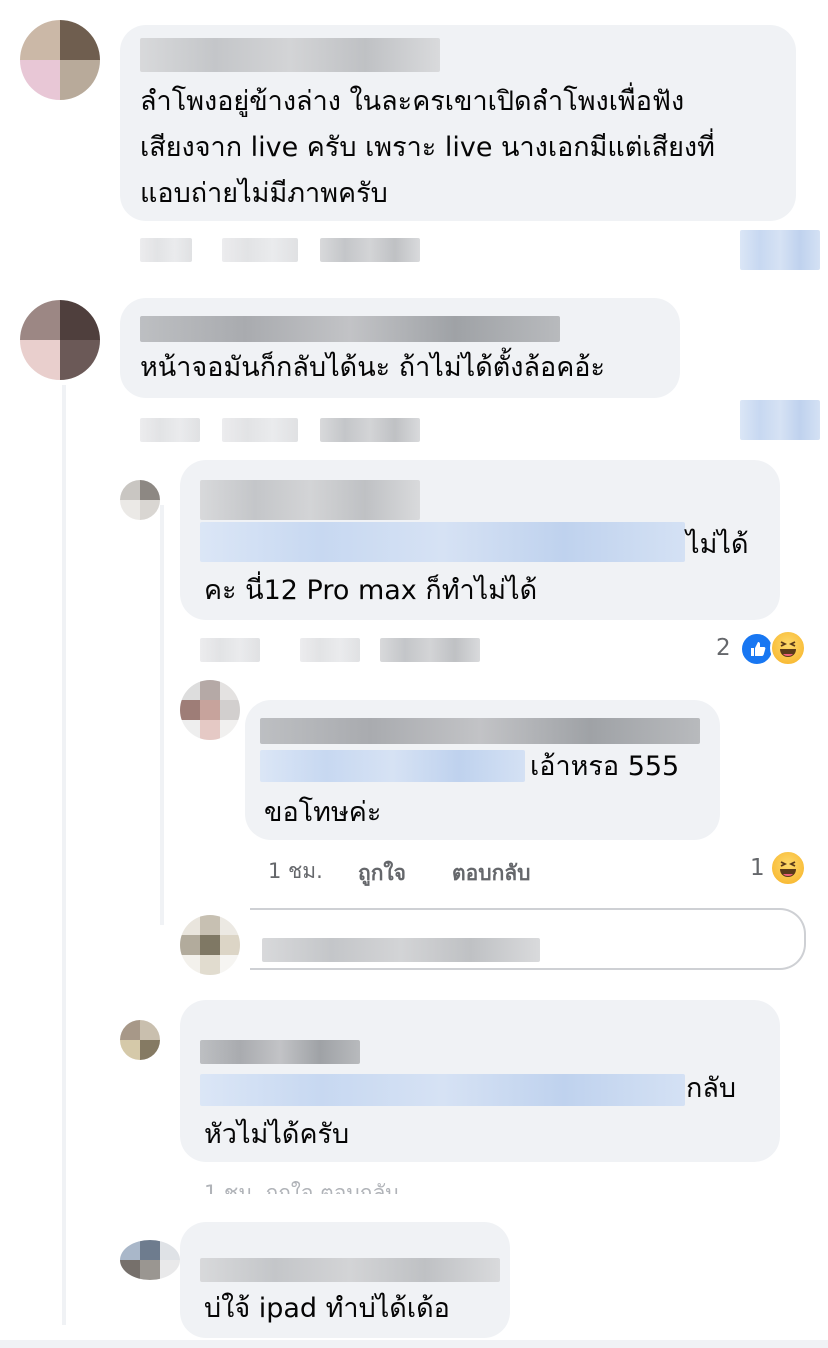 Image resolution: width=828 pixels, height=1348 pixels. What do you see at coordinates (414, 1344) in the screenshot?
I see `bottom-divider` at bounding box center [414, 1344].